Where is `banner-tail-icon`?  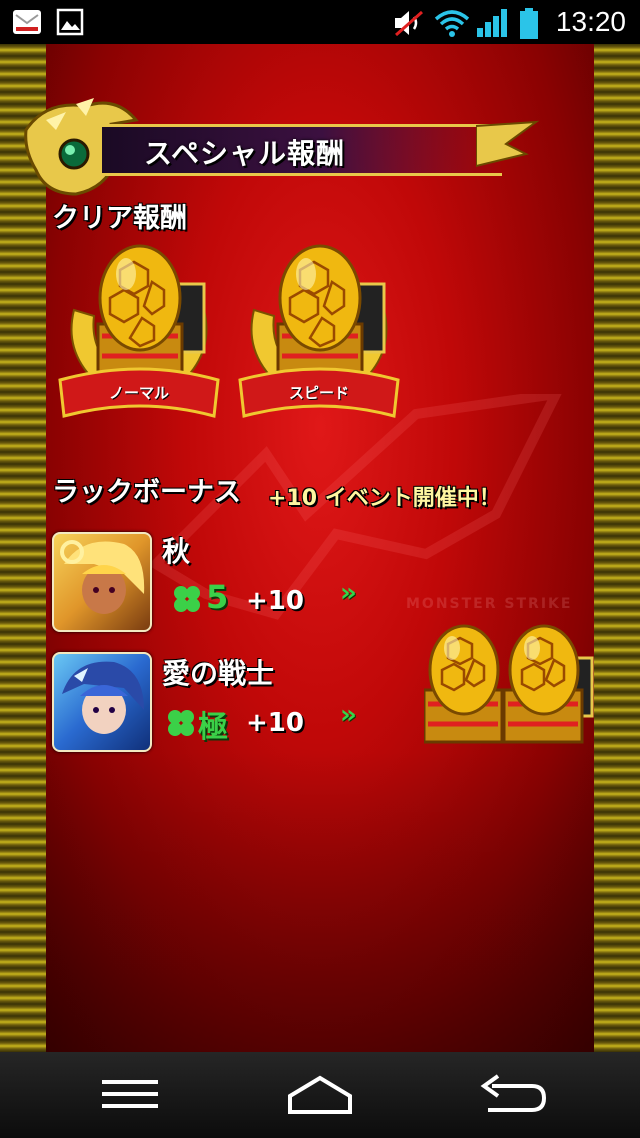
banner-tail-icon is located at coordinates (508, 144).